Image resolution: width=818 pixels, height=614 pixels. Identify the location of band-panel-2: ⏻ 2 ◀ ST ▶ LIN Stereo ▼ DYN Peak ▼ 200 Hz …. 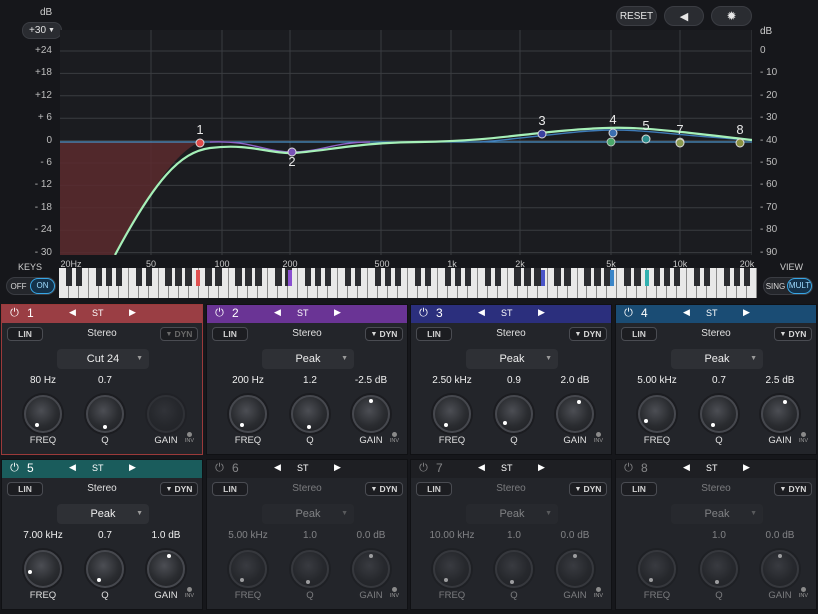
(307, 379).